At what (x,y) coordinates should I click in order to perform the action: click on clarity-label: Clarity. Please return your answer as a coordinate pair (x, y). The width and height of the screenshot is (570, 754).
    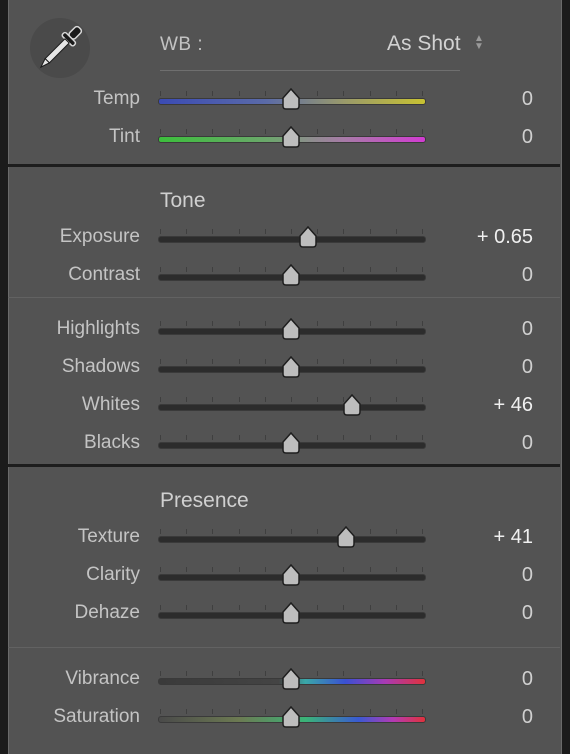
    Looking at the image, I should click on (113, 574).